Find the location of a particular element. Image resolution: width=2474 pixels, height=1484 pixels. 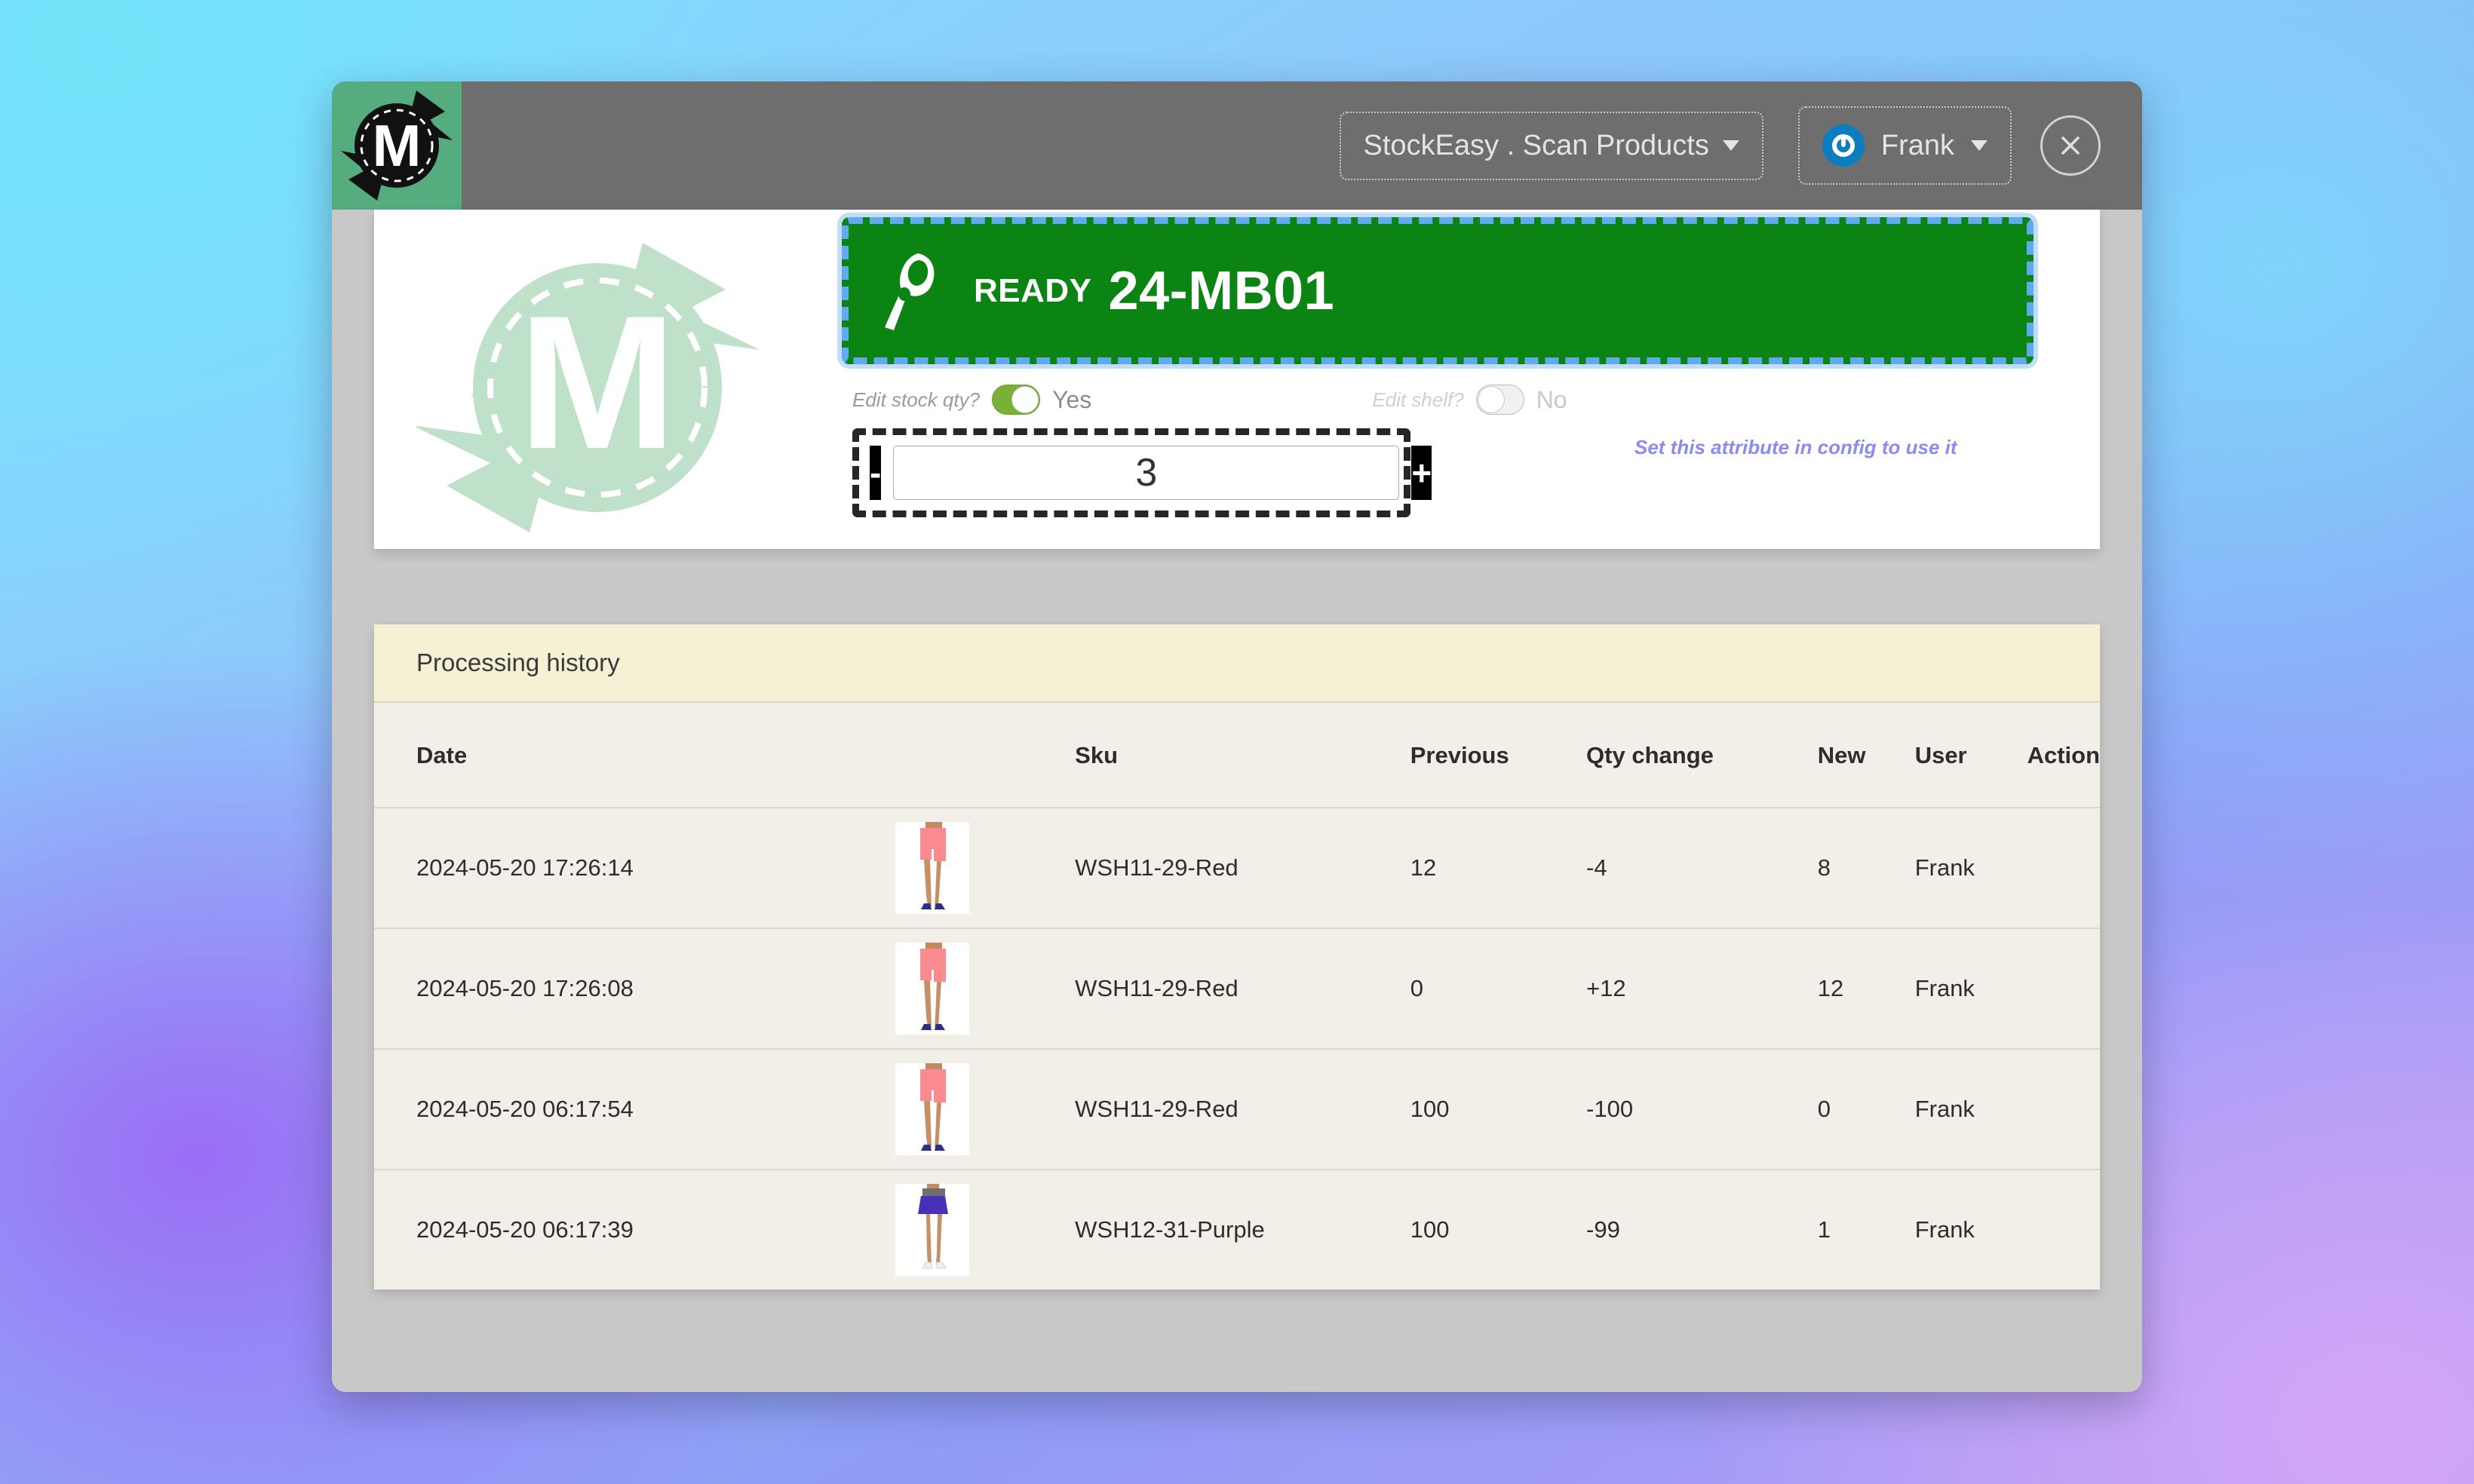

record-as-field: Record this as: Stock received is located at coordinates (1248, 548).